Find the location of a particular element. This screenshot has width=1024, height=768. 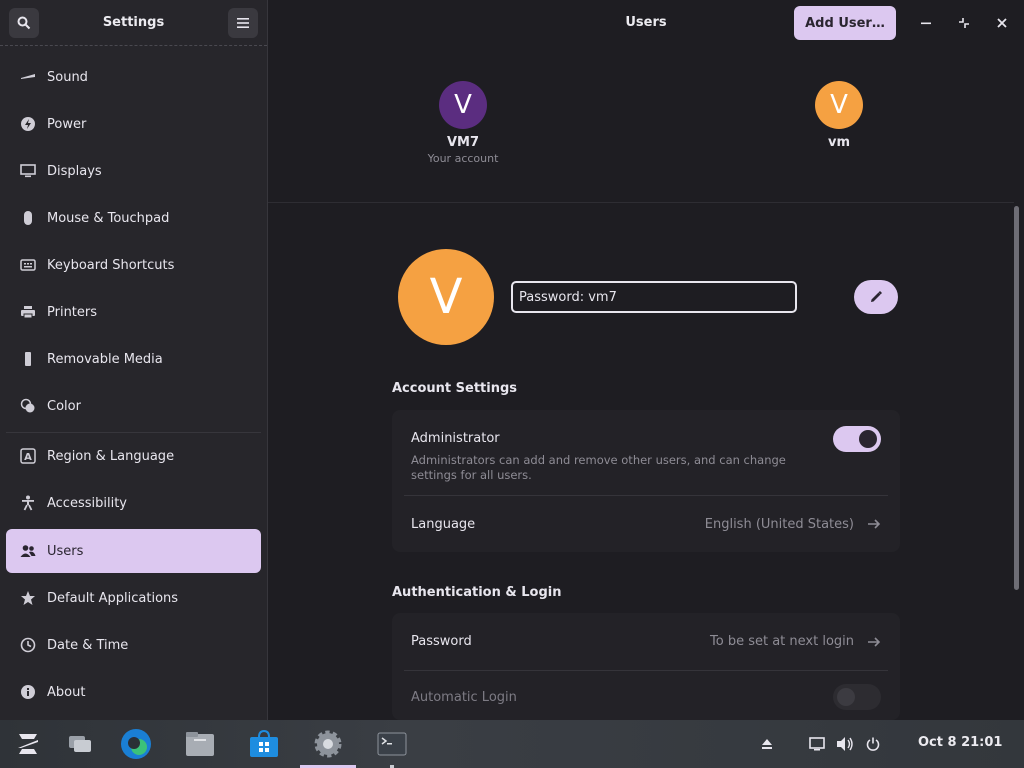

close-icon is located at coordinates (1002, 23).